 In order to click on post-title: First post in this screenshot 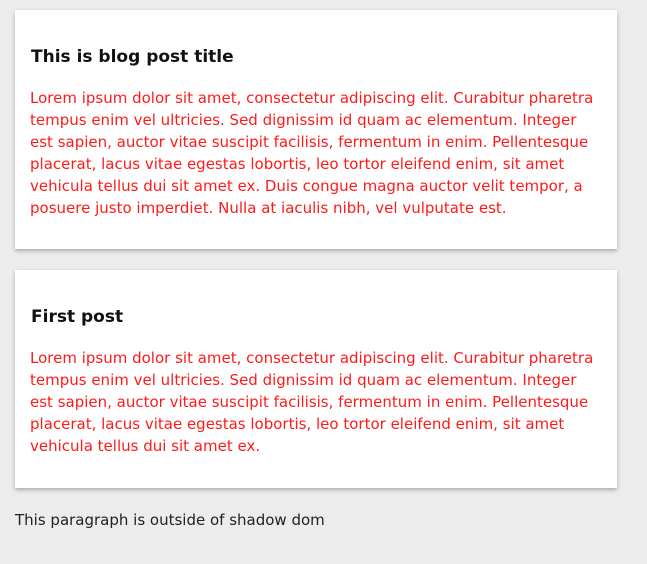, I will do `click(77, 317)`.